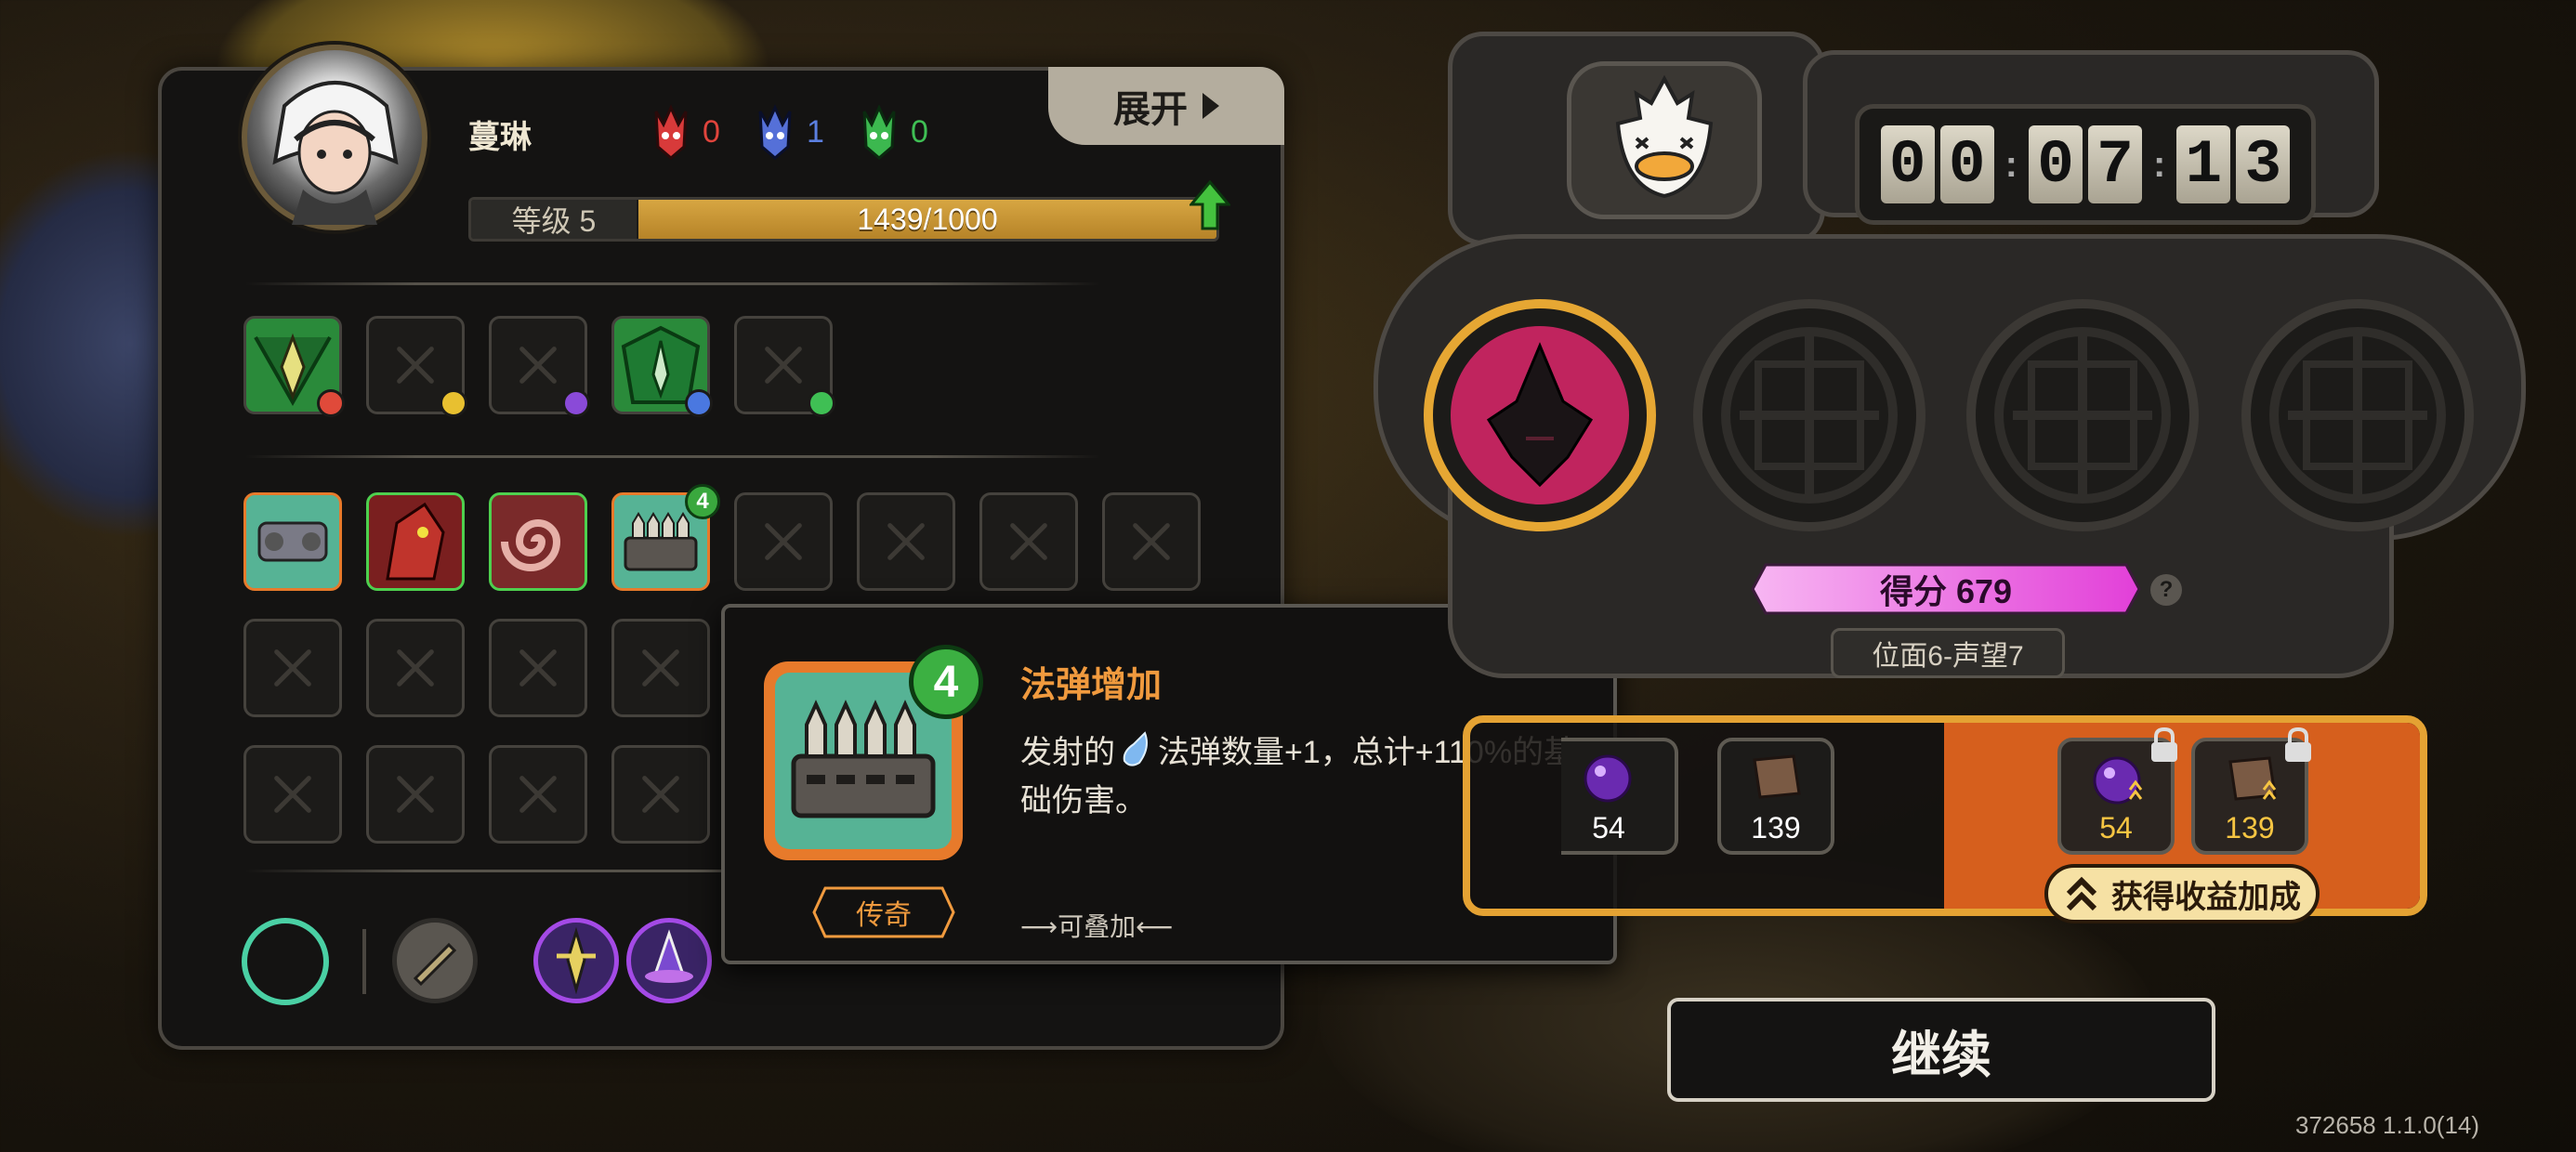 This screenshot has height=1152, width=2576. What do you see at coordinates (500, 137) in the screenshot?
I see `character-name: 蔓琳` at bounding box center [500, 137].